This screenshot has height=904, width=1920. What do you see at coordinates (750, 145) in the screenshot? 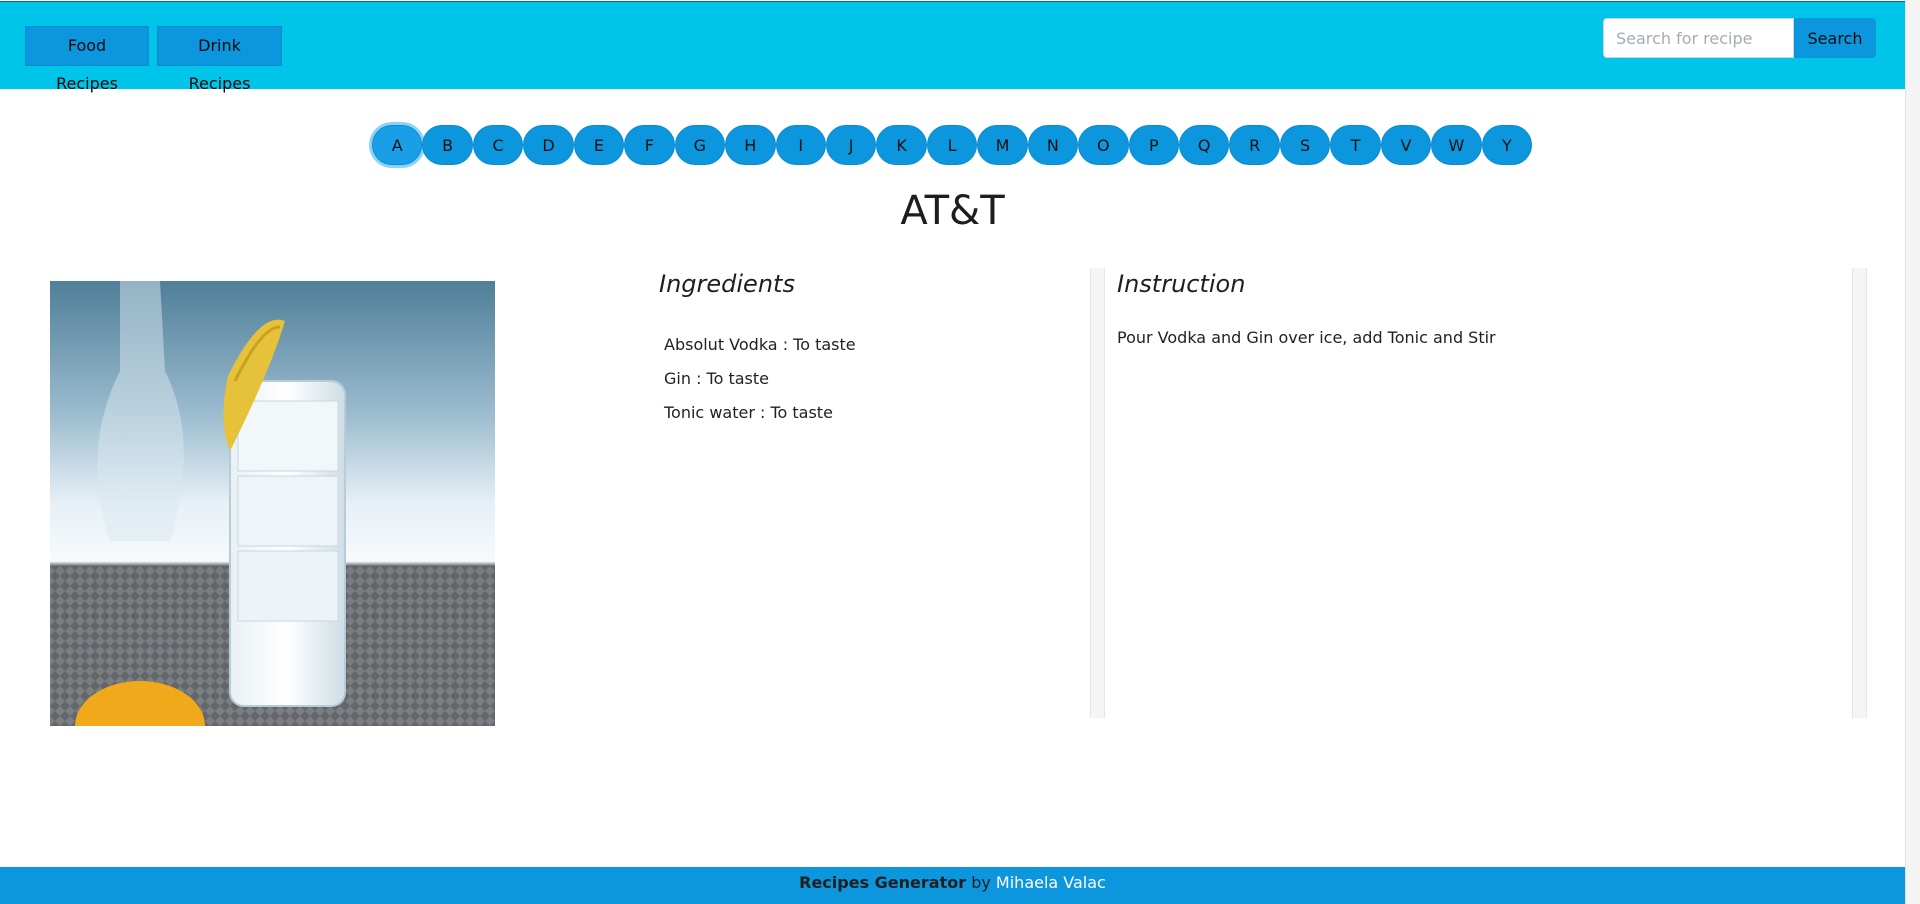
I see `letter-button-h: H` at bounding box center [750, 145].